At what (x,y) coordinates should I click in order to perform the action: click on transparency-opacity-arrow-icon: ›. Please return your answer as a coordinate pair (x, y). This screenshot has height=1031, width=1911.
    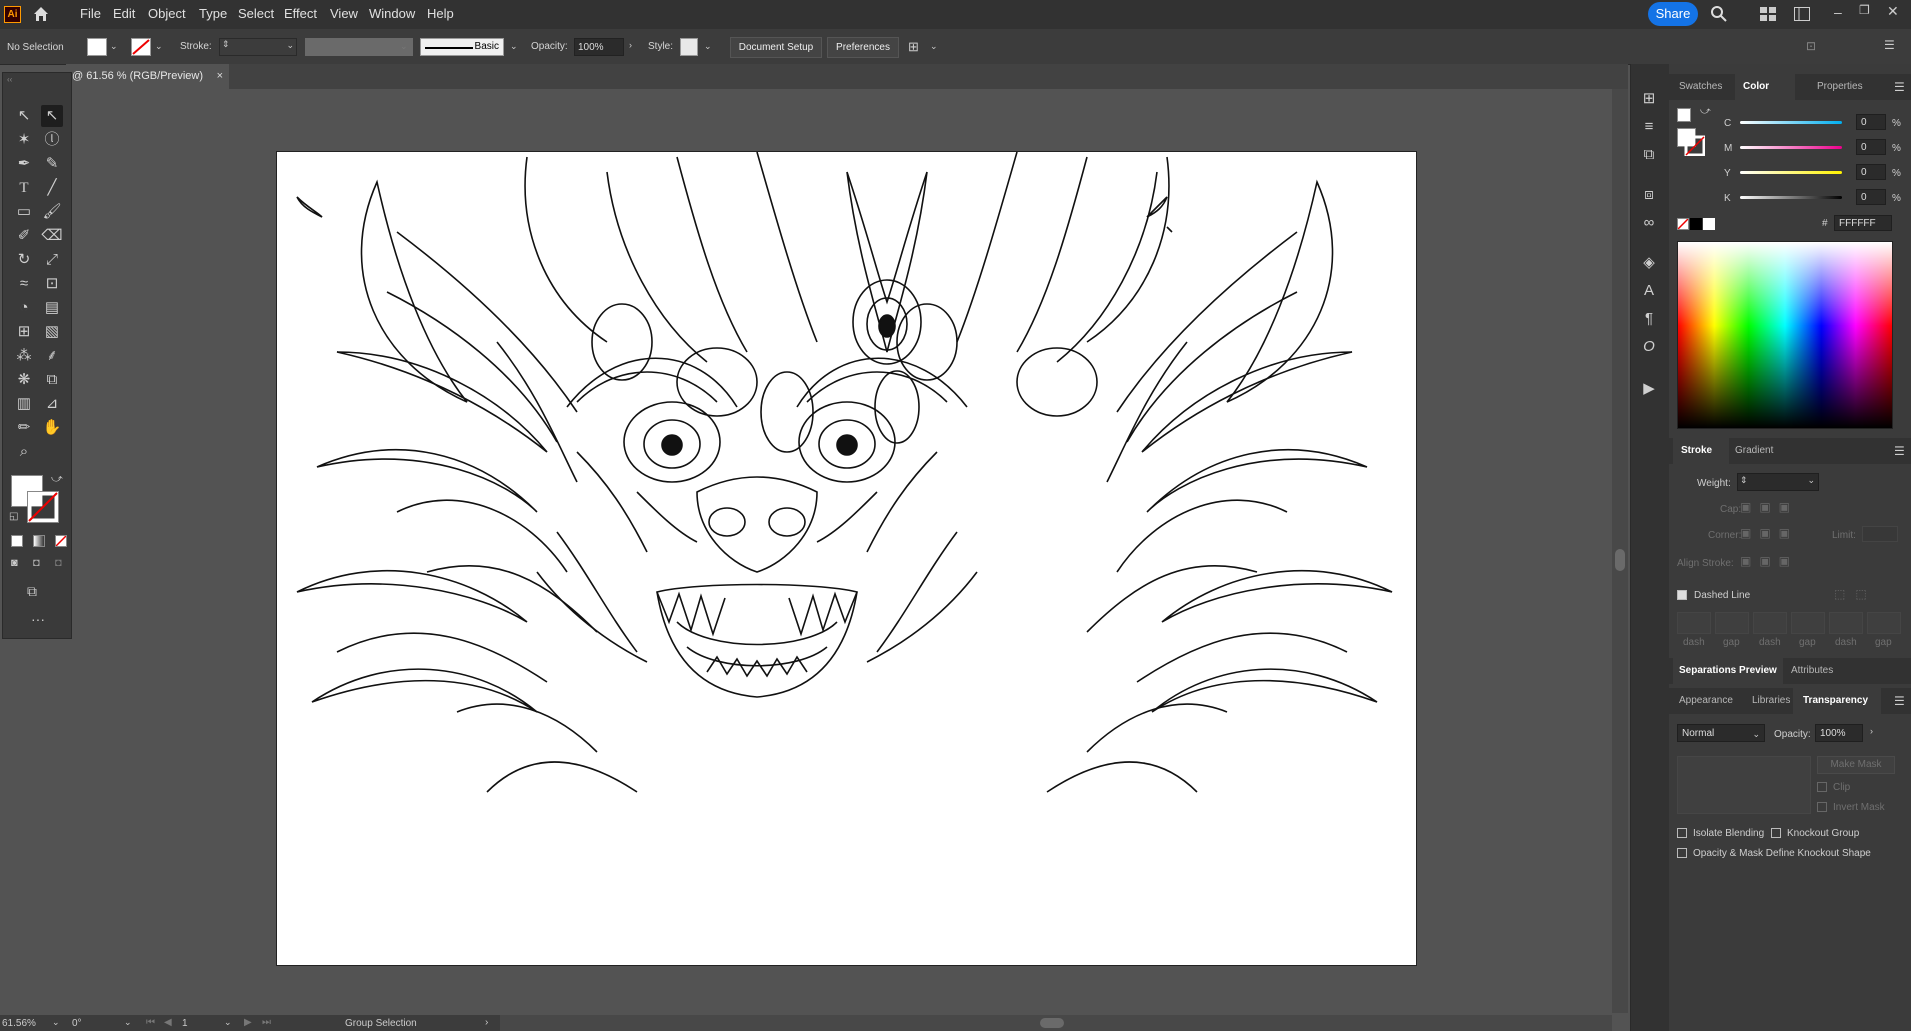
    Looking at the image, I should click on (1871, 731).